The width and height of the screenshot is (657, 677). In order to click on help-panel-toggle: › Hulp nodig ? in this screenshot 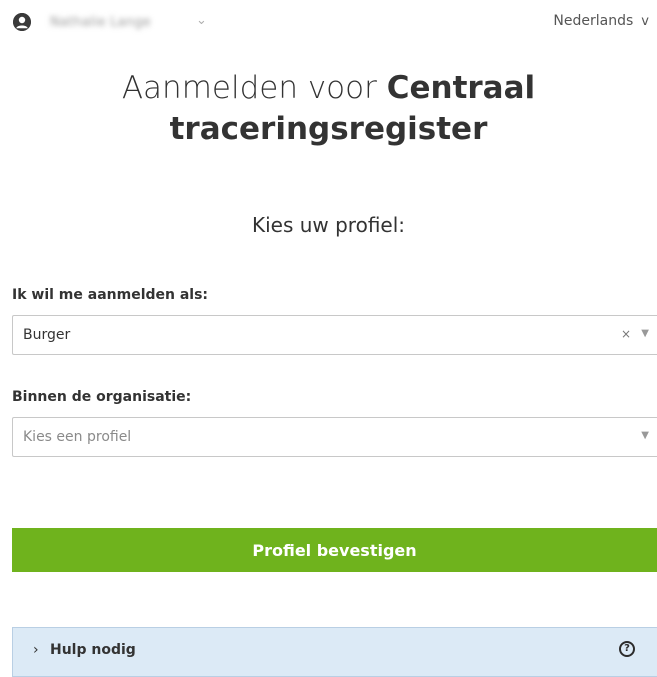, I will do `click(334, 652)`.